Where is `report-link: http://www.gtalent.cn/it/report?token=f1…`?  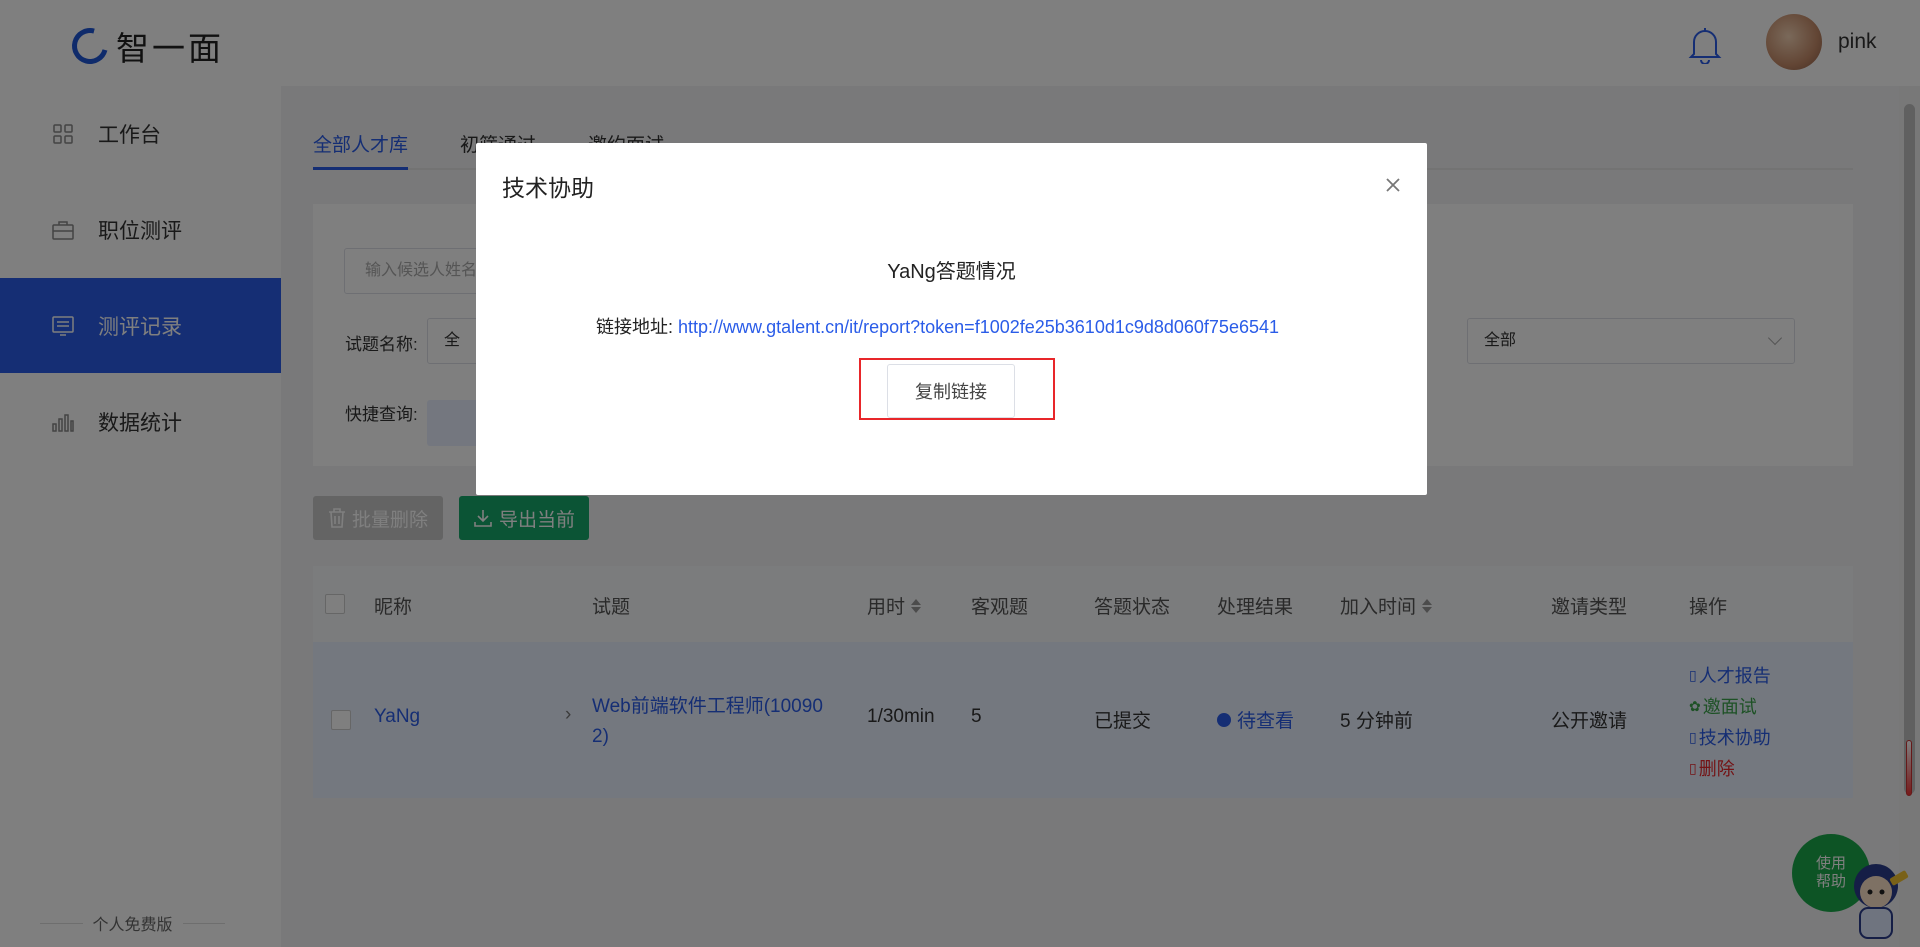
report-link: http://www.gtalent.cn/it/report?token=f1… is located at coordinates (978, 327).